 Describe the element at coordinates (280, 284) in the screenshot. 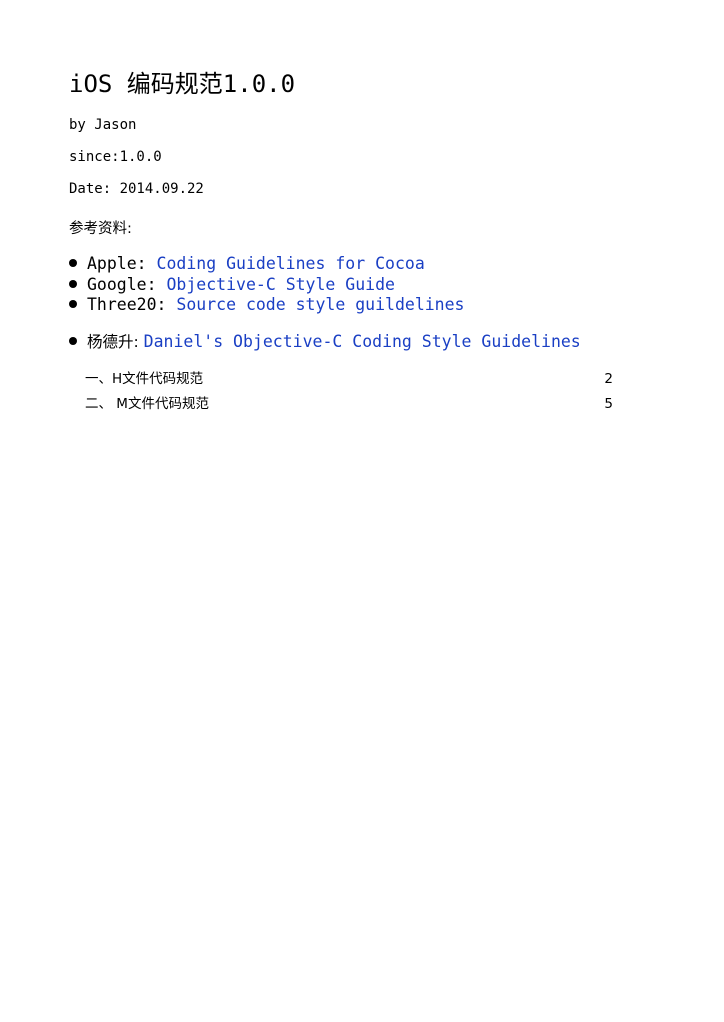

I see `reference-link-google: Objective-C Style Guide` at that location.